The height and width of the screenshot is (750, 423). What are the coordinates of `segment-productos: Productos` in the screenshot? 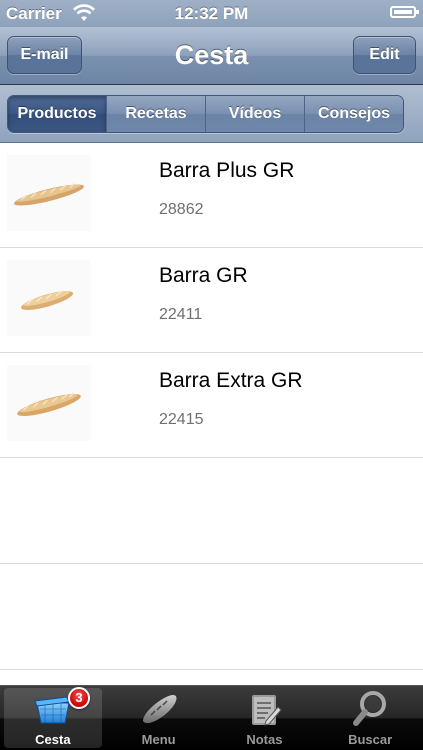 It's located at (57, 114).